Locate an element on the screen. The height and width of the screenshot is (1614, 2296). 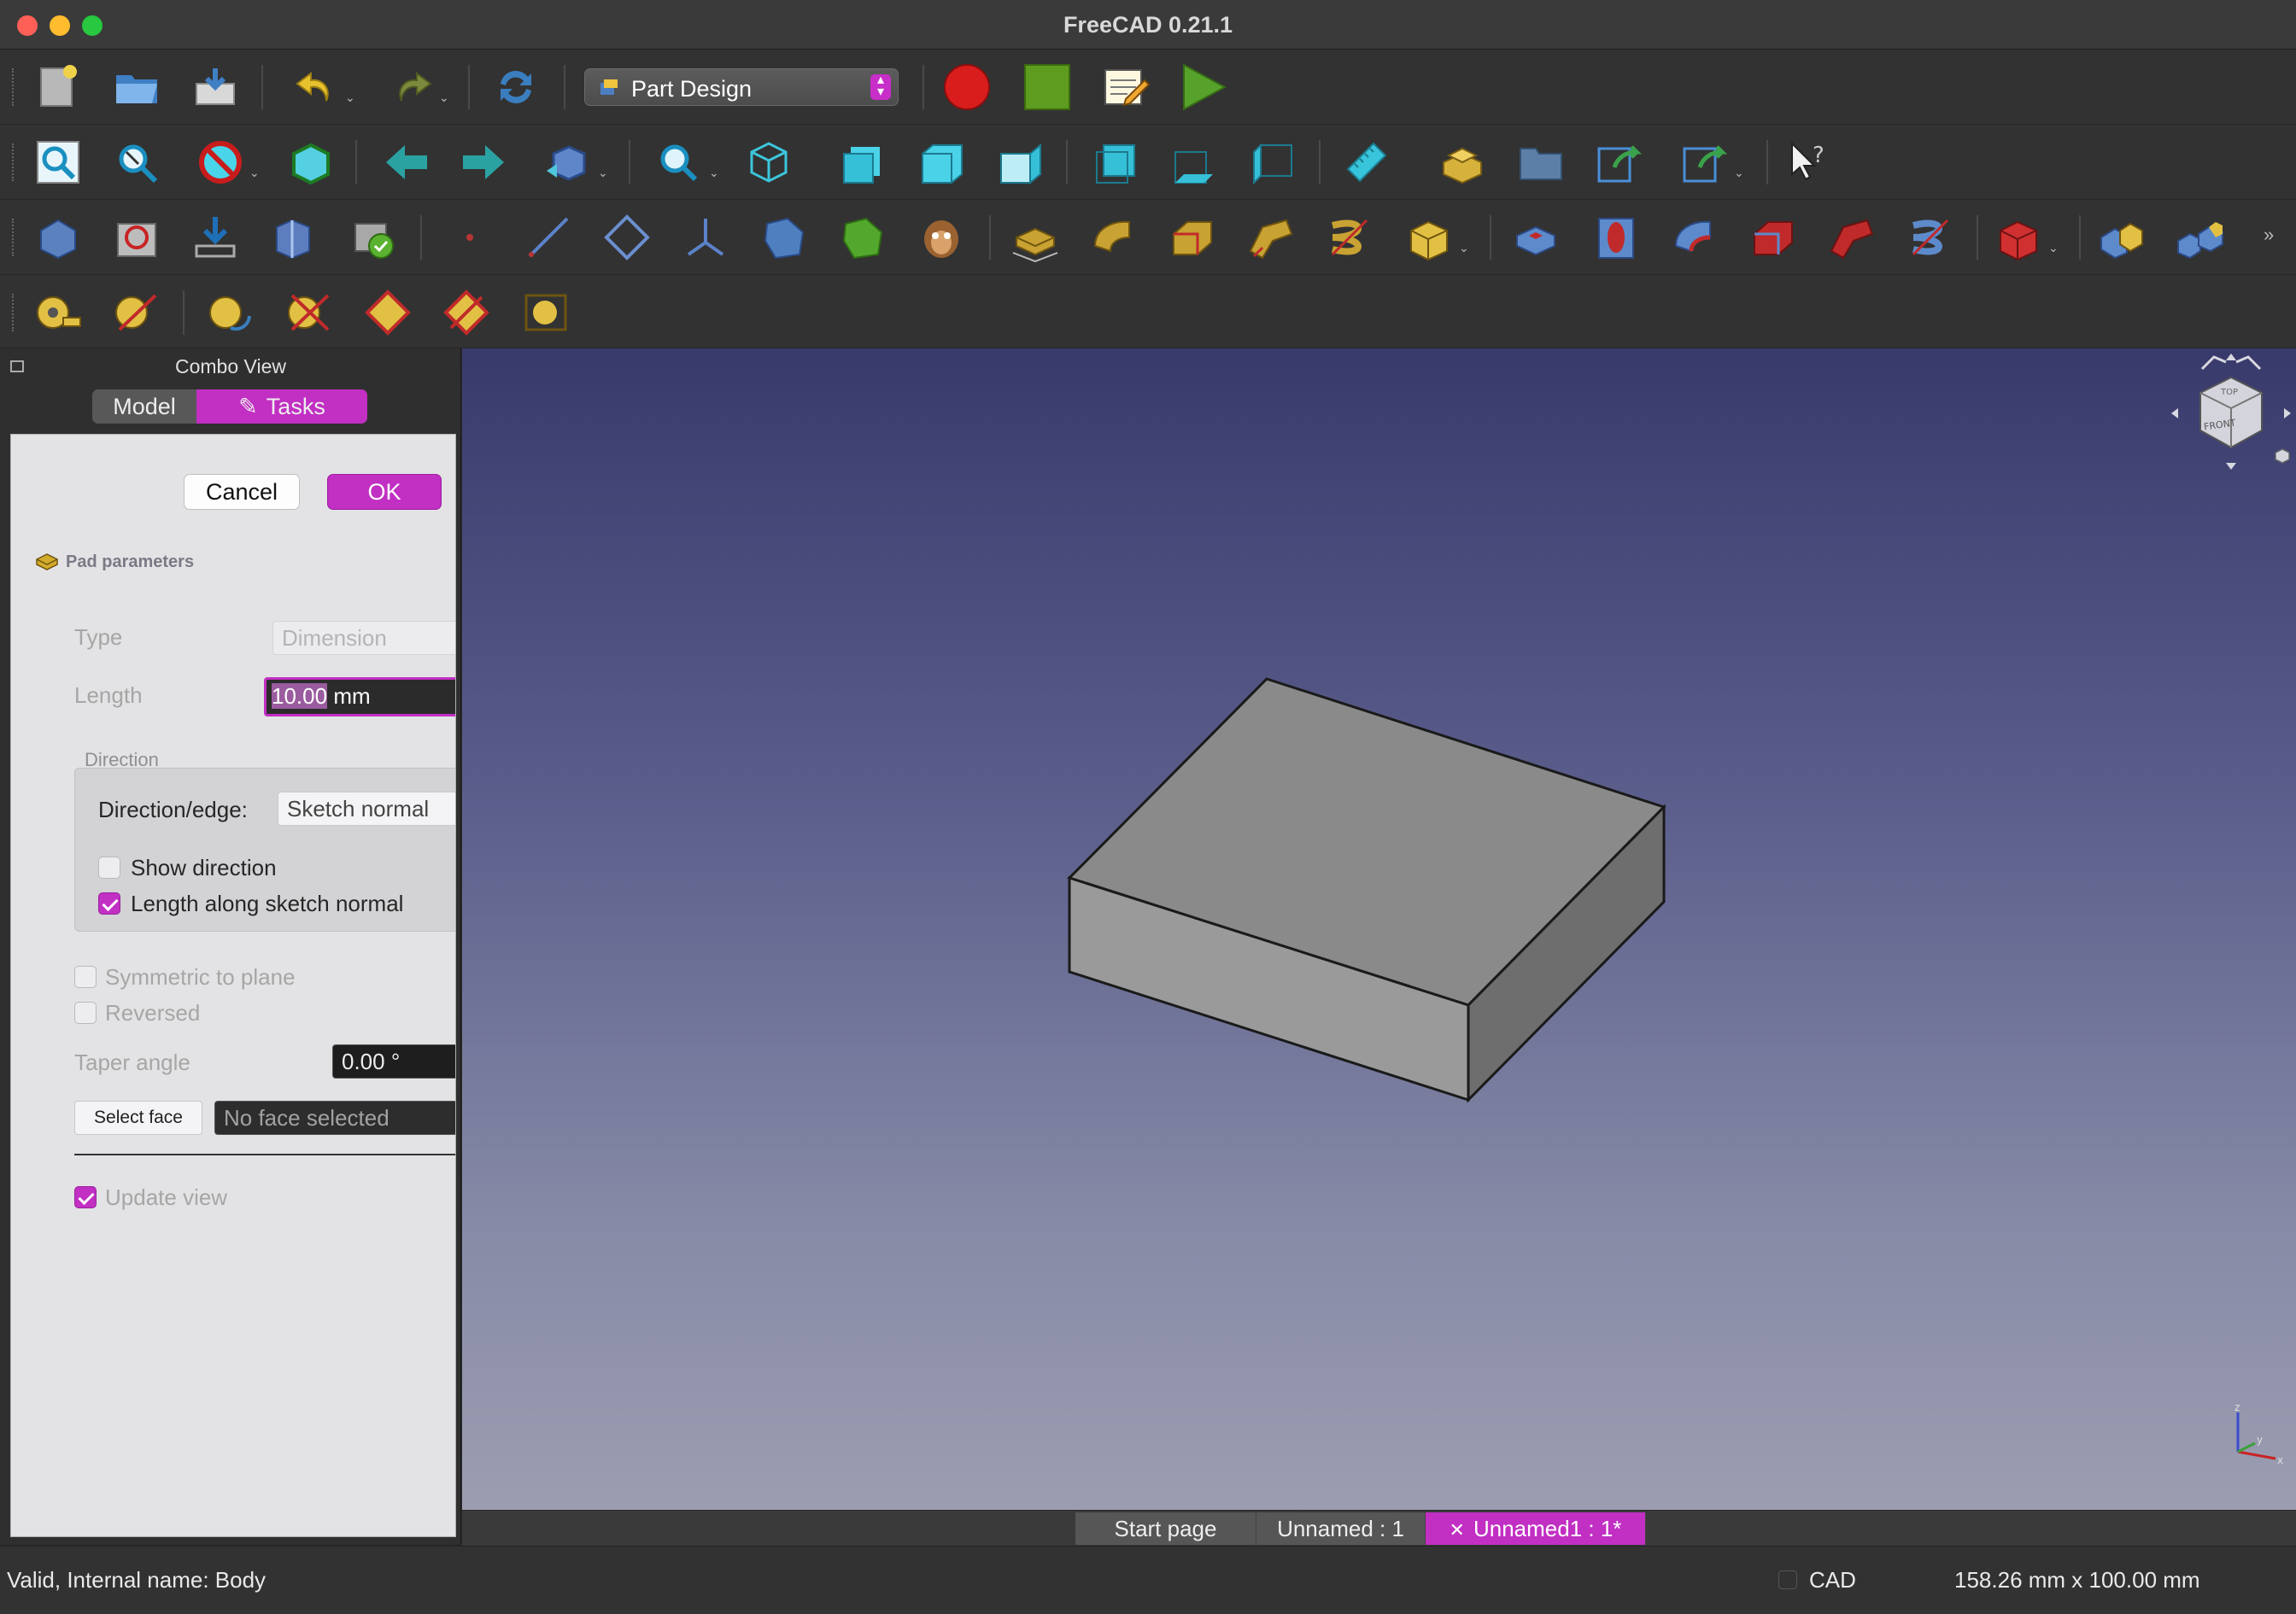
length-input: 10.00 mm is located at coordinates (359, 696).